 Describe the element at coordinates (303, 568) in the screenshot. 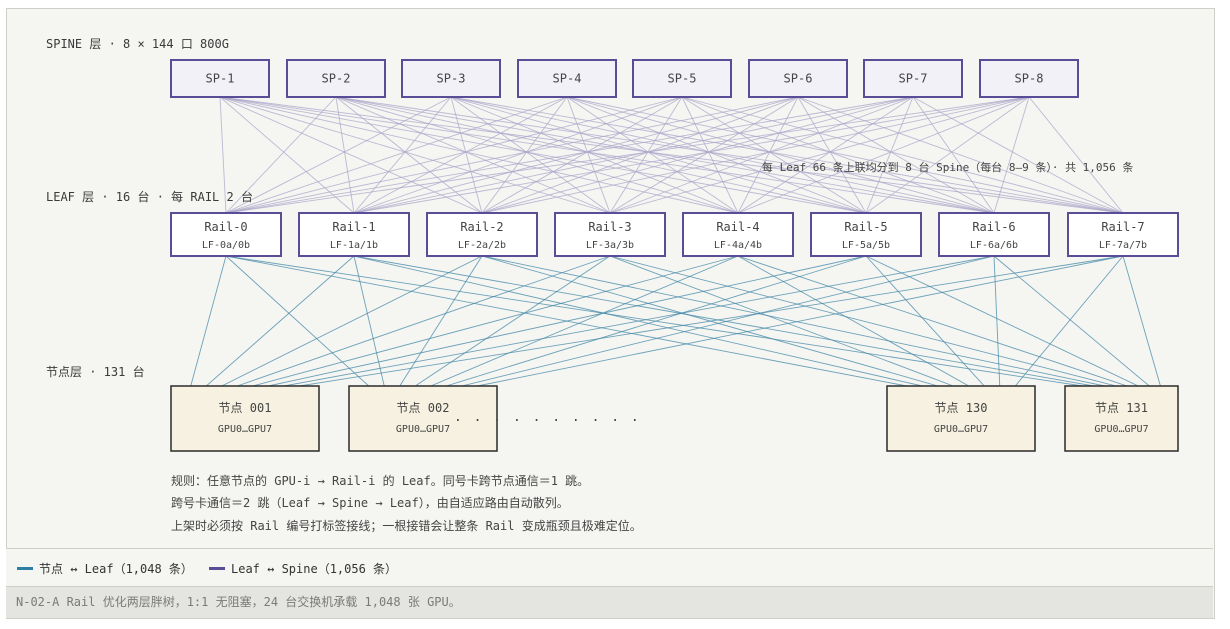

I see `legend-leaf-spine: Leaf ↔ Spine（1,056 条）` at that location.